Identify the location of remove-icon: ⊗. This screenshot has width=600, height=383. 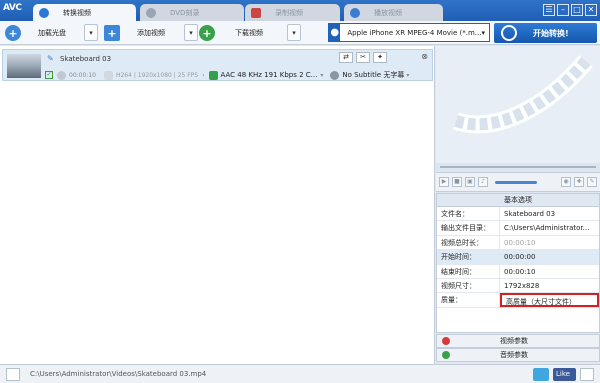
(424, 56).